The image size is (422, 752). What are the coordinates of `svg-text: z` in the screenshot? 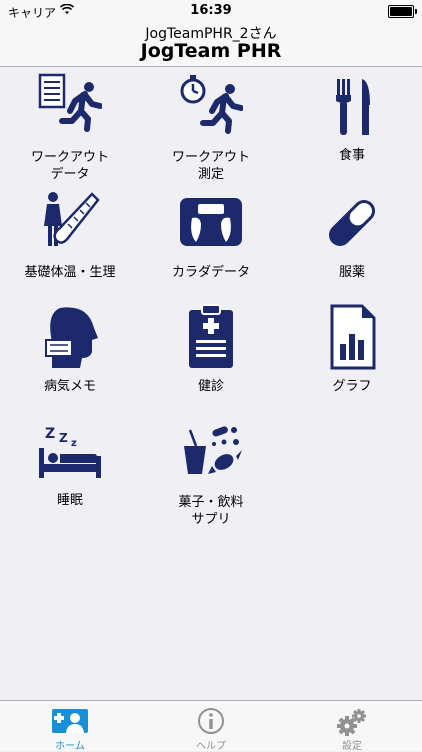 It's located at (74, 443).